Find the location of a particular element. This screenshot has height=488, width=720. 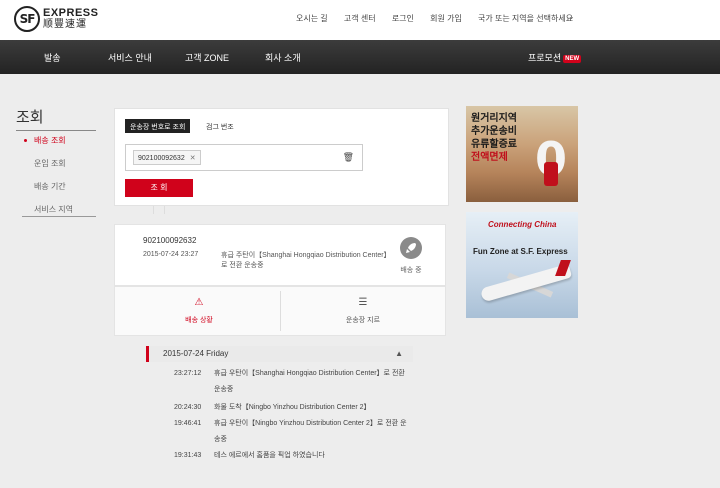

chevron-down-icon: ⌄ is located at coordinates (571, 16).